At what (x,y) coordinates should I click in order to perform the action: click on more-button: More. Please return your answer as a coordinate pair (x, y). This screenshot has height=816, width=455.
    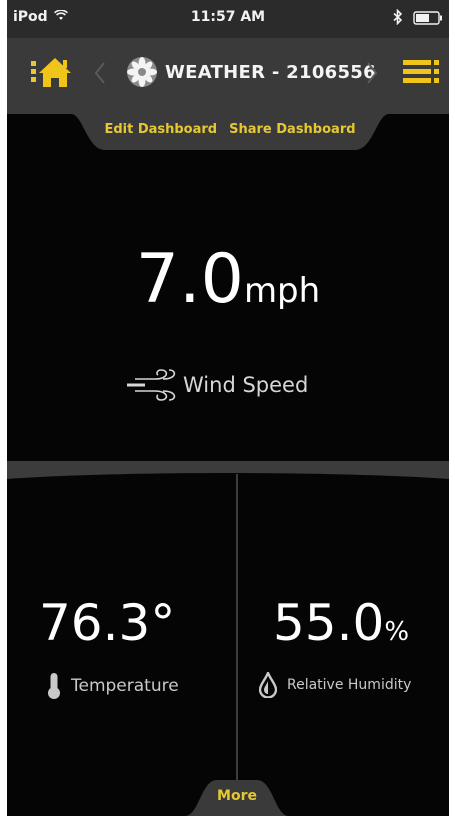
    Looking at the image, I should click on (237, 796).